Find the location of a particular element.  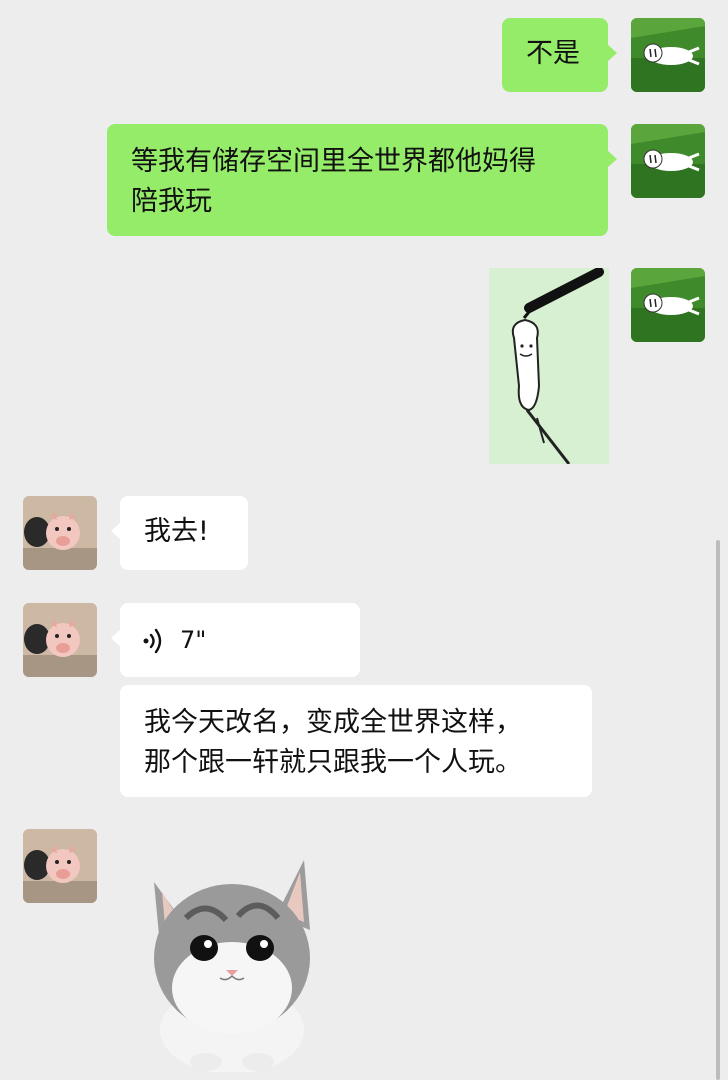

voice-wave-icon is located at coordinates (152, 641).